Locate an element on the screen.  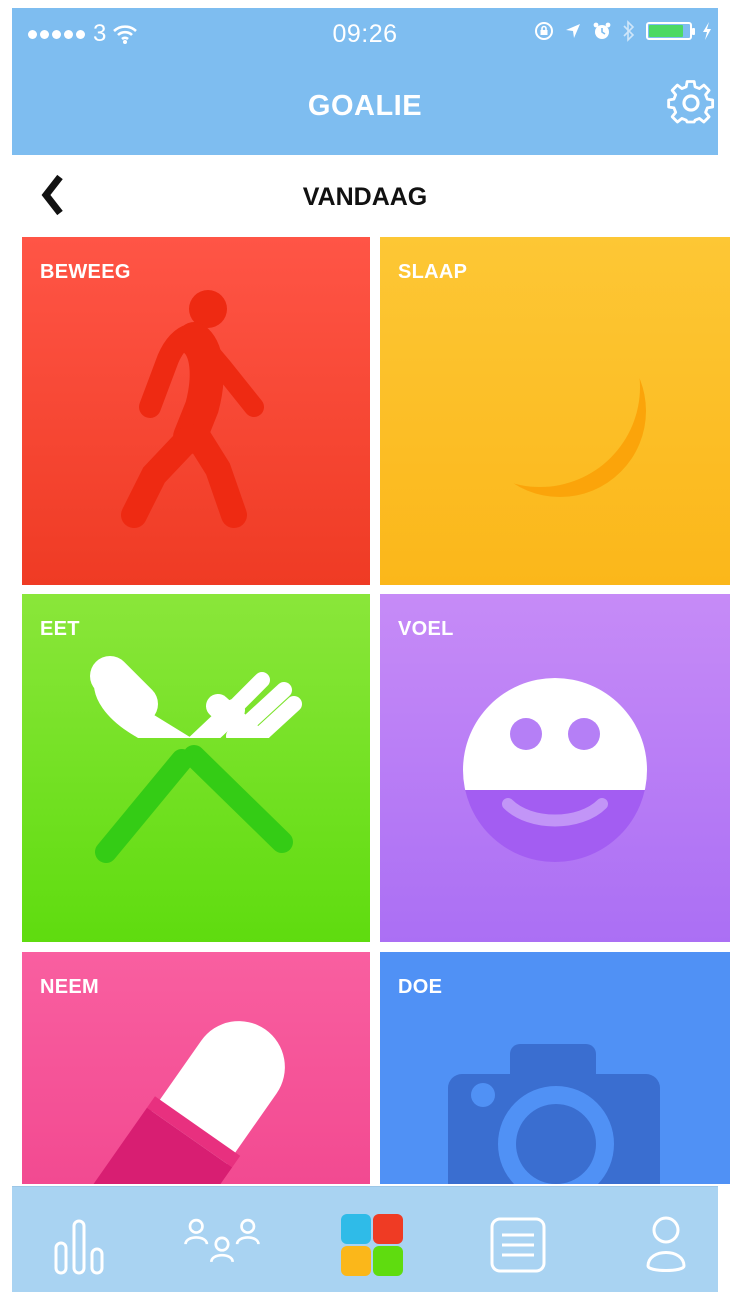
tile-label-eet: EET is located at coordinates (60, 629).